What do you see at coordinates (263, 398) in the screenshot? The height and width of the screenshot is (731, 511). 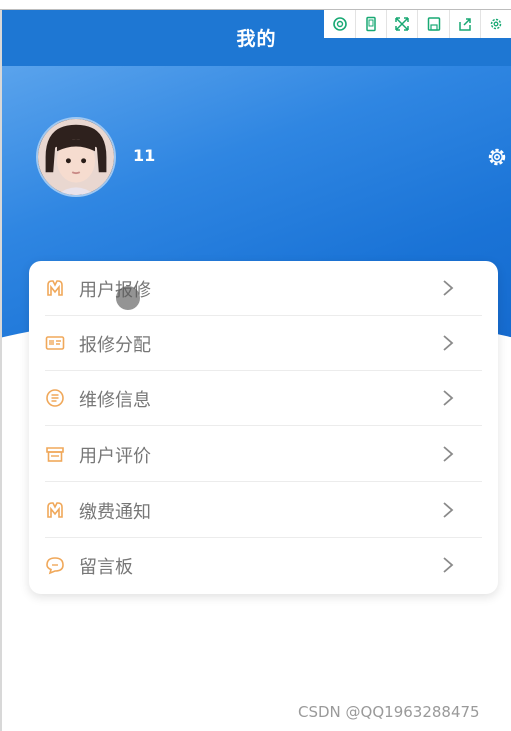 I see `menu-item-repair-info: 维修信息` at bounding box center [263, 398].